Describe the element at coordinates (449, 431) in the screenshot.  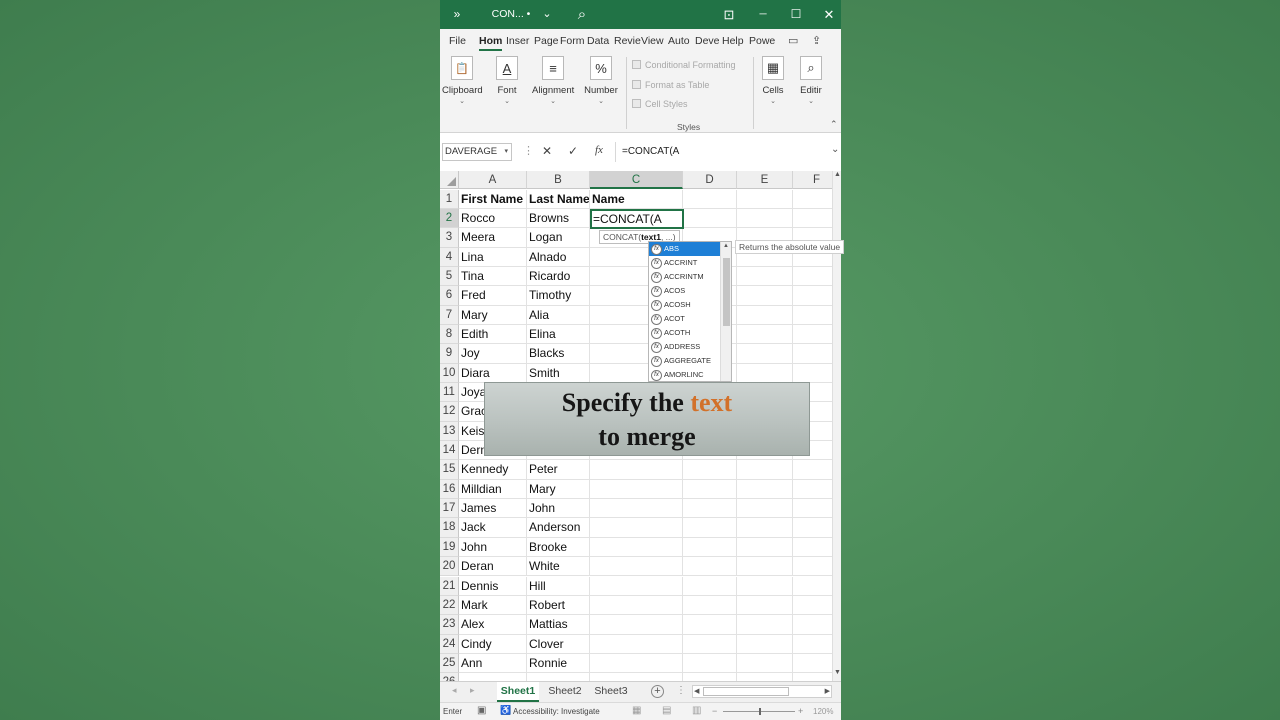
I see `row-header: 13` at that location.